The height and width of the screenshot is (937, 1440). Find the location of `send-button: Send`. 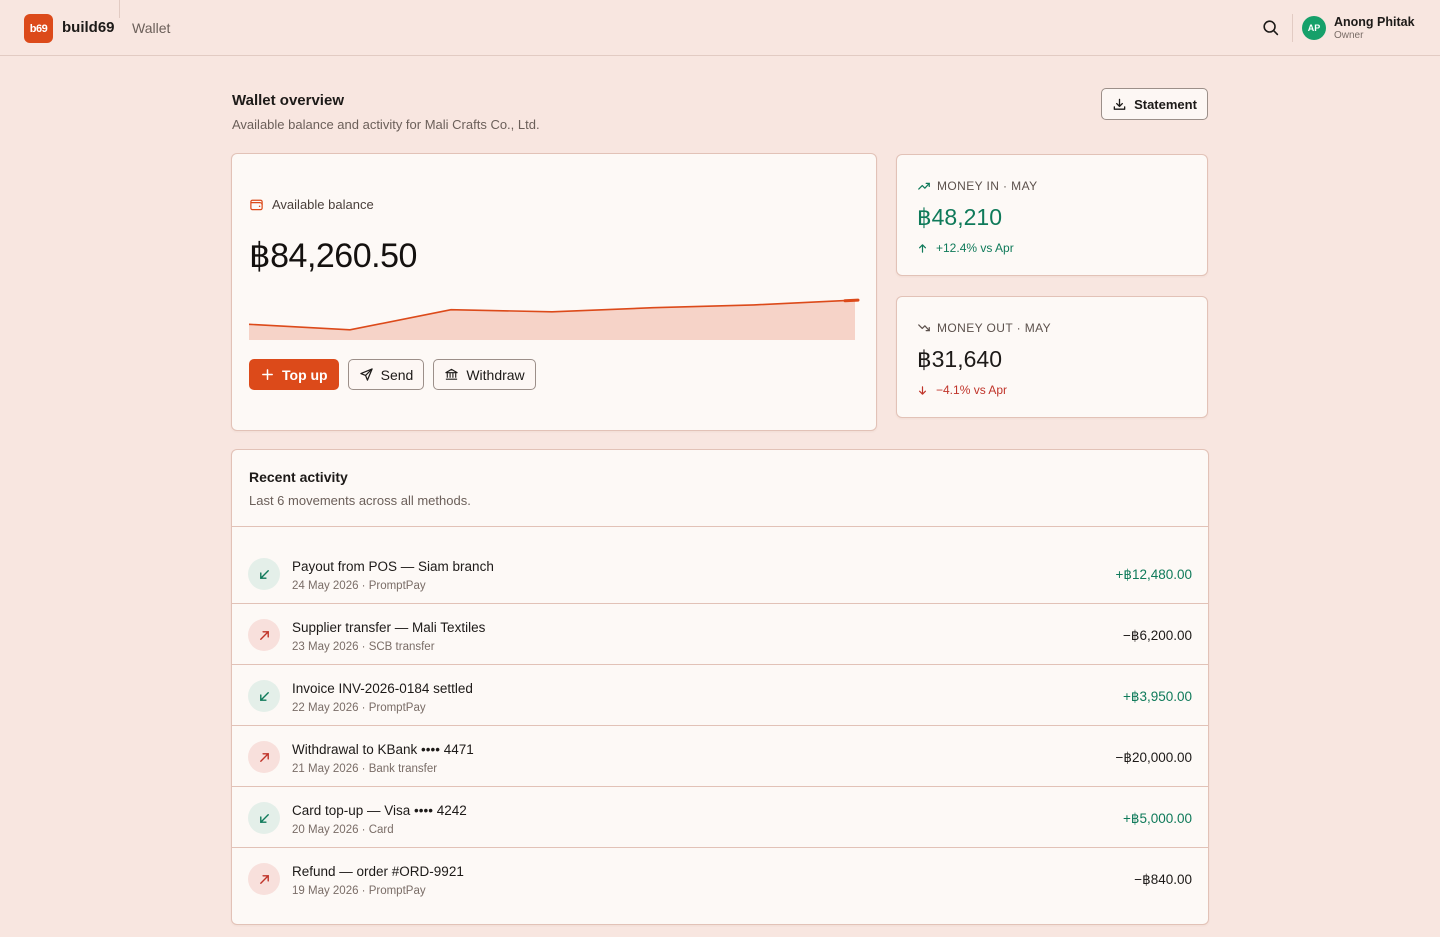

send-button: Send is located at coordinates (386, 374).